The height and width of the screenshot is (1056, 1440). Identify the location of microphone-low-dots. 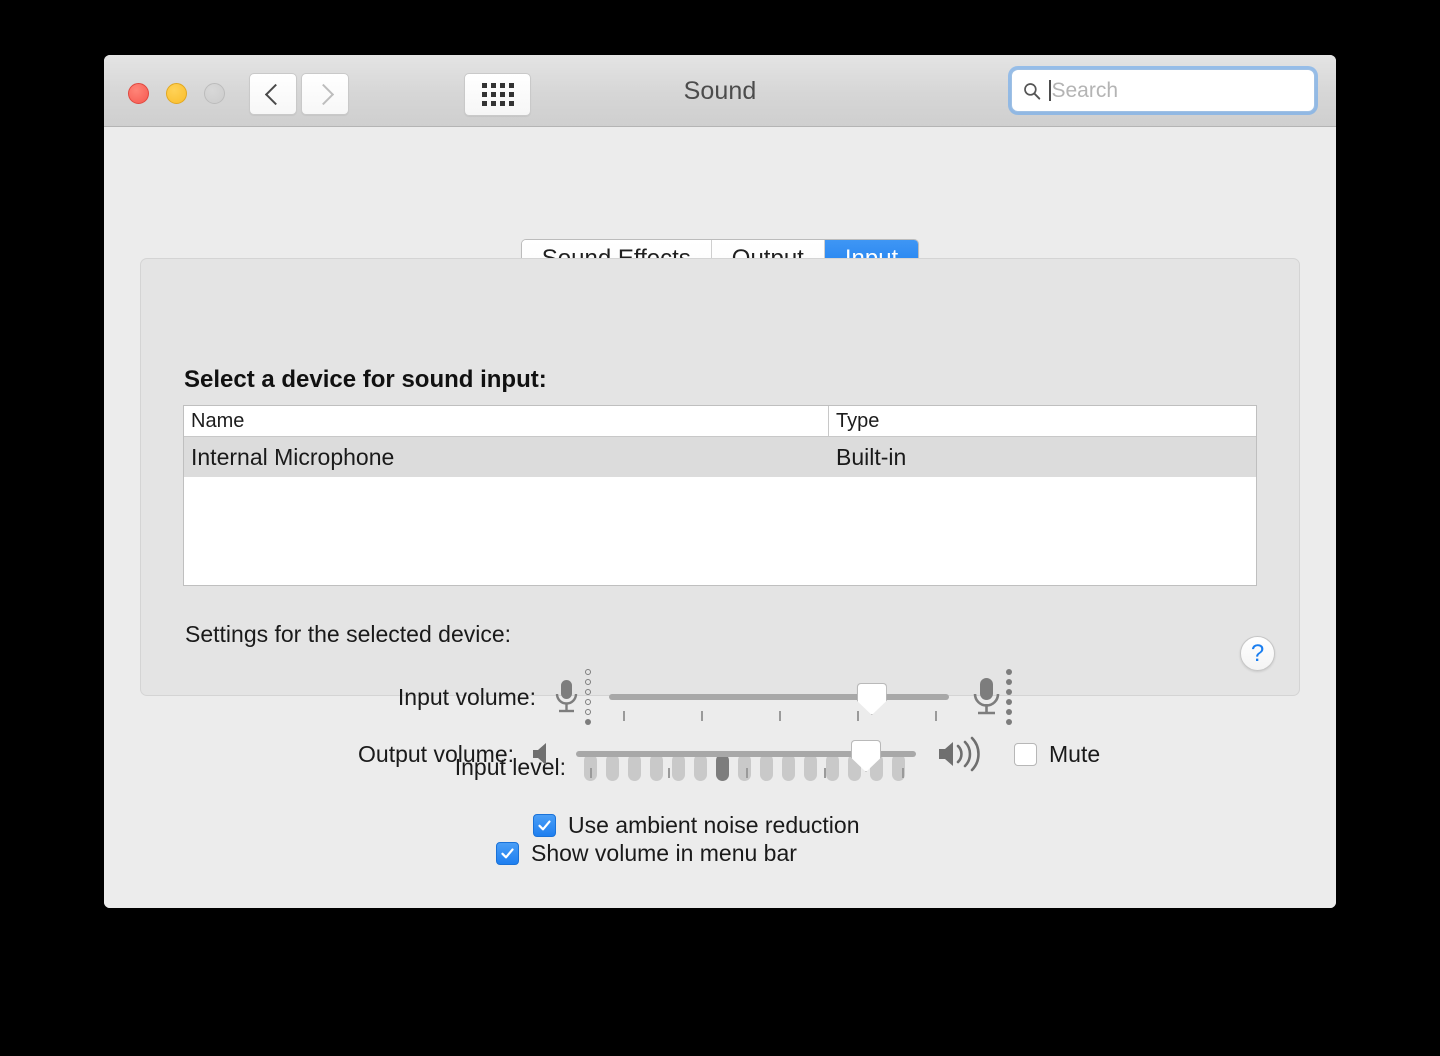
(588, 697).